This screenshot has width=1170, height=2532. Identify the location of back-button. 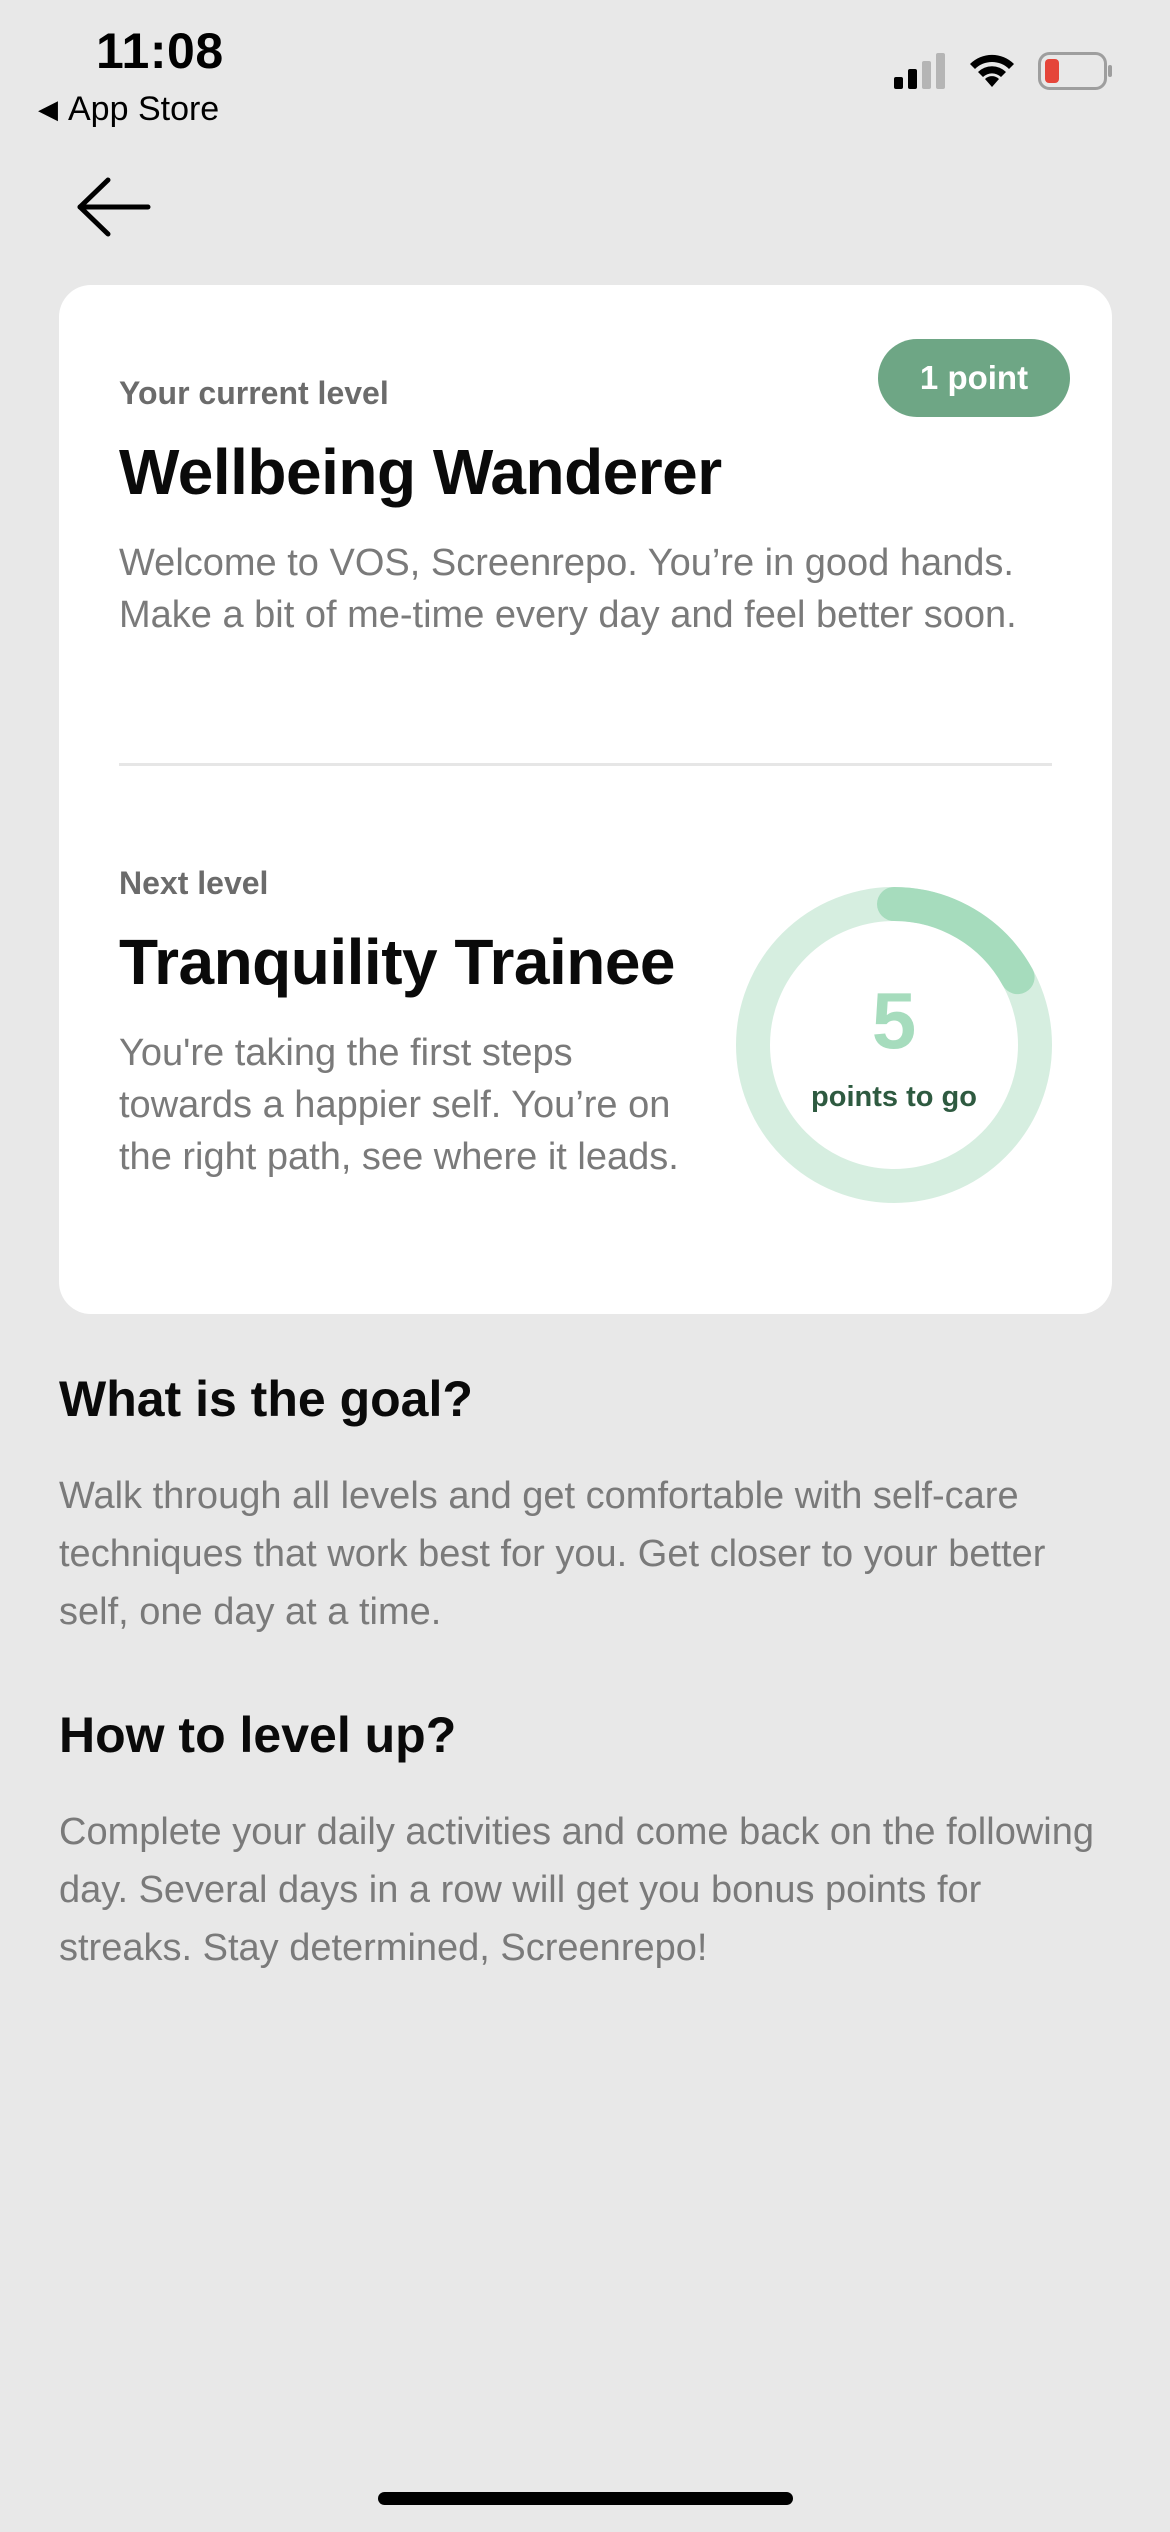
(114, 207).